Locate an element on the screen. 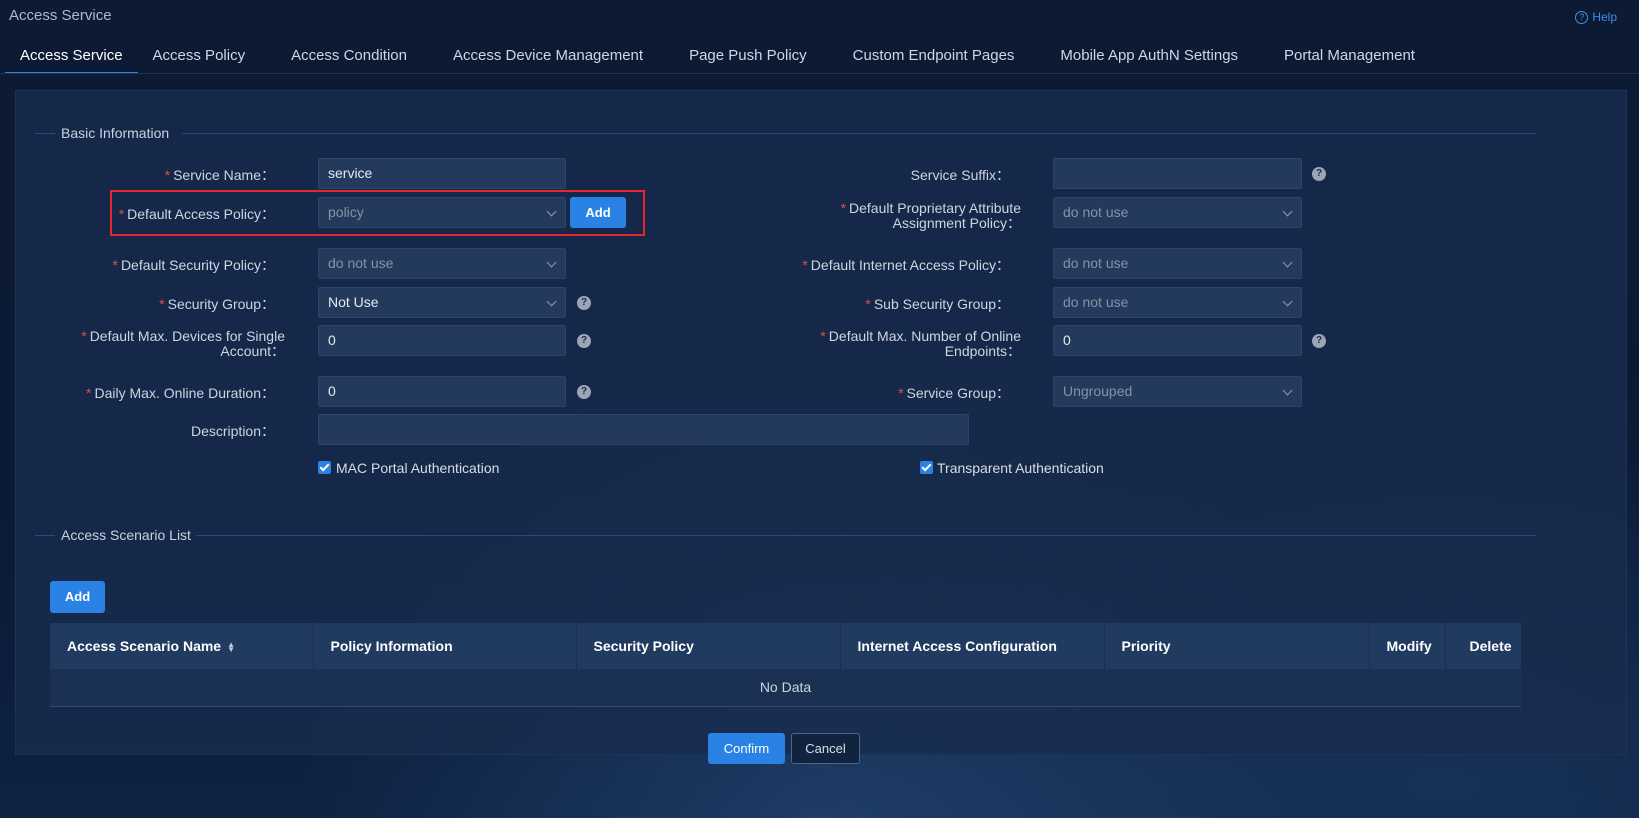  tab-access-service: Access Service is located at coordinates (71, 56).